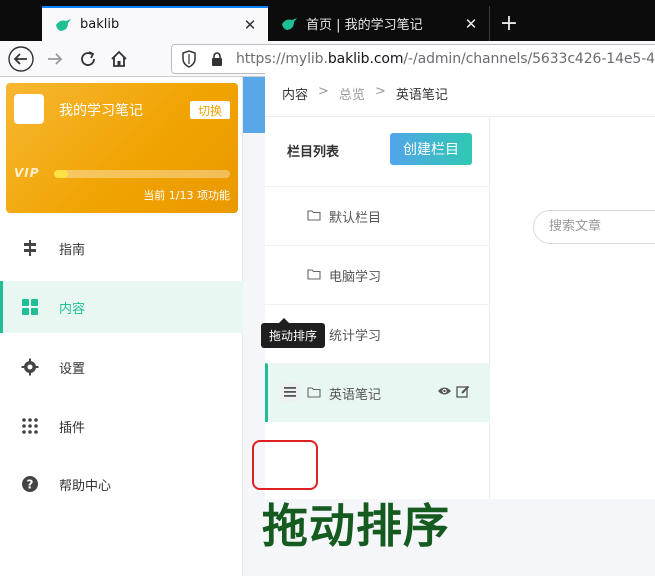 The width and height of the screenshot is (655, 576). Describe the element at coordinates (509, 23) in the screenshot. I see `new-tab-button: +` at that location.